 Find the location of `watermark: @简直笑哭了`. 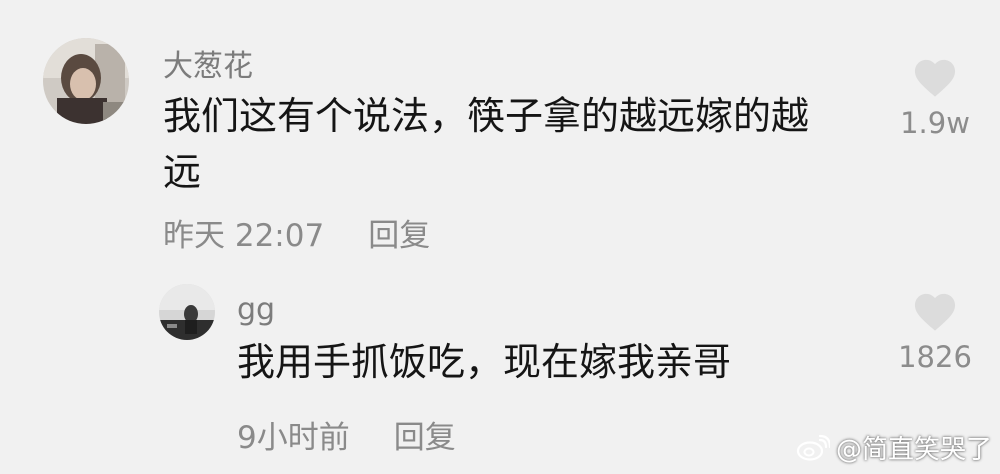

watermark: @简直笑哭了 is located at coordinates (894, 447).